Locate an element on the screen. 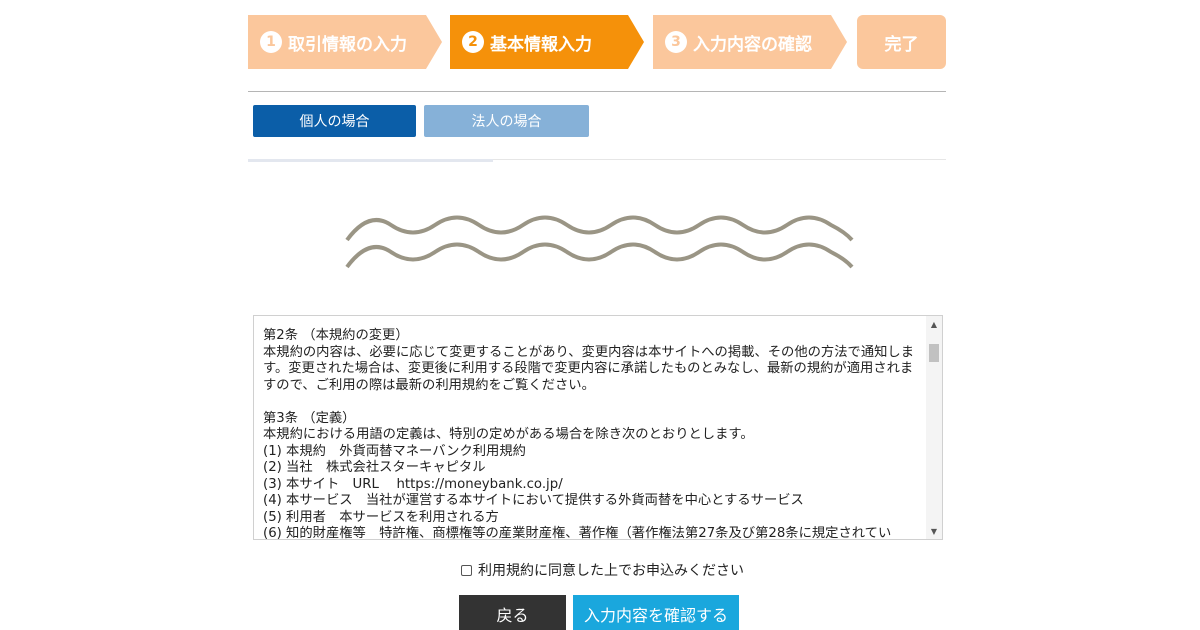 The image size is (1200, 630). step-1-transaction-info: 1 取引情報の入力 is located at coordinates (345, 42).